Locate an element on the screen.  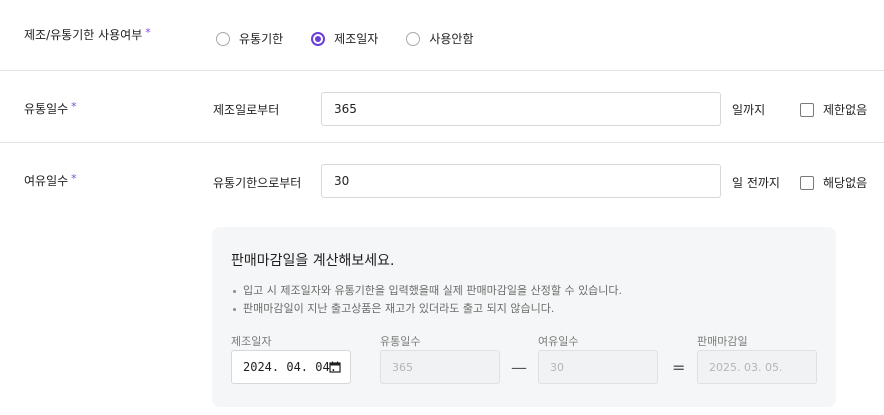
radio-button-selected-icon is located at coordinates (318, 38).